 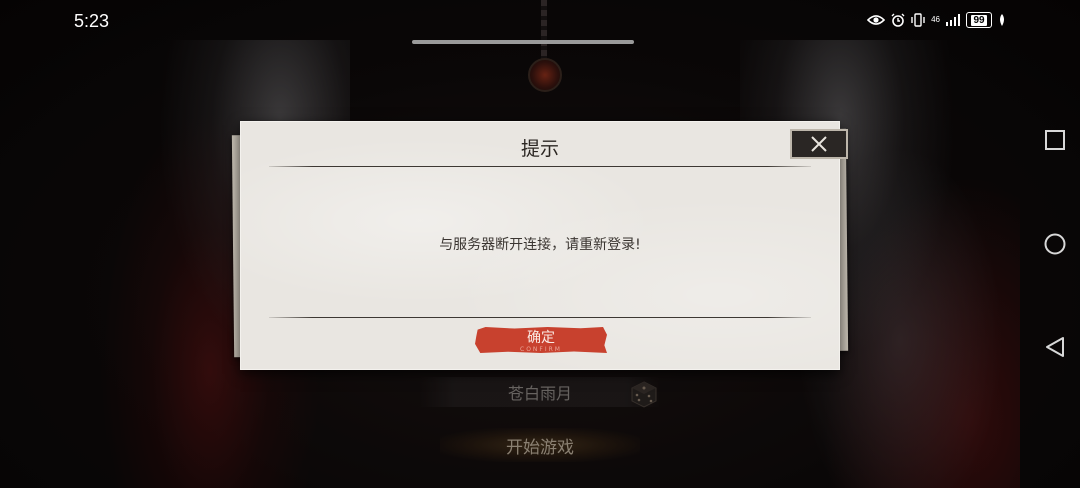 I want to click on footer-divider, so click(x=540, y=317).